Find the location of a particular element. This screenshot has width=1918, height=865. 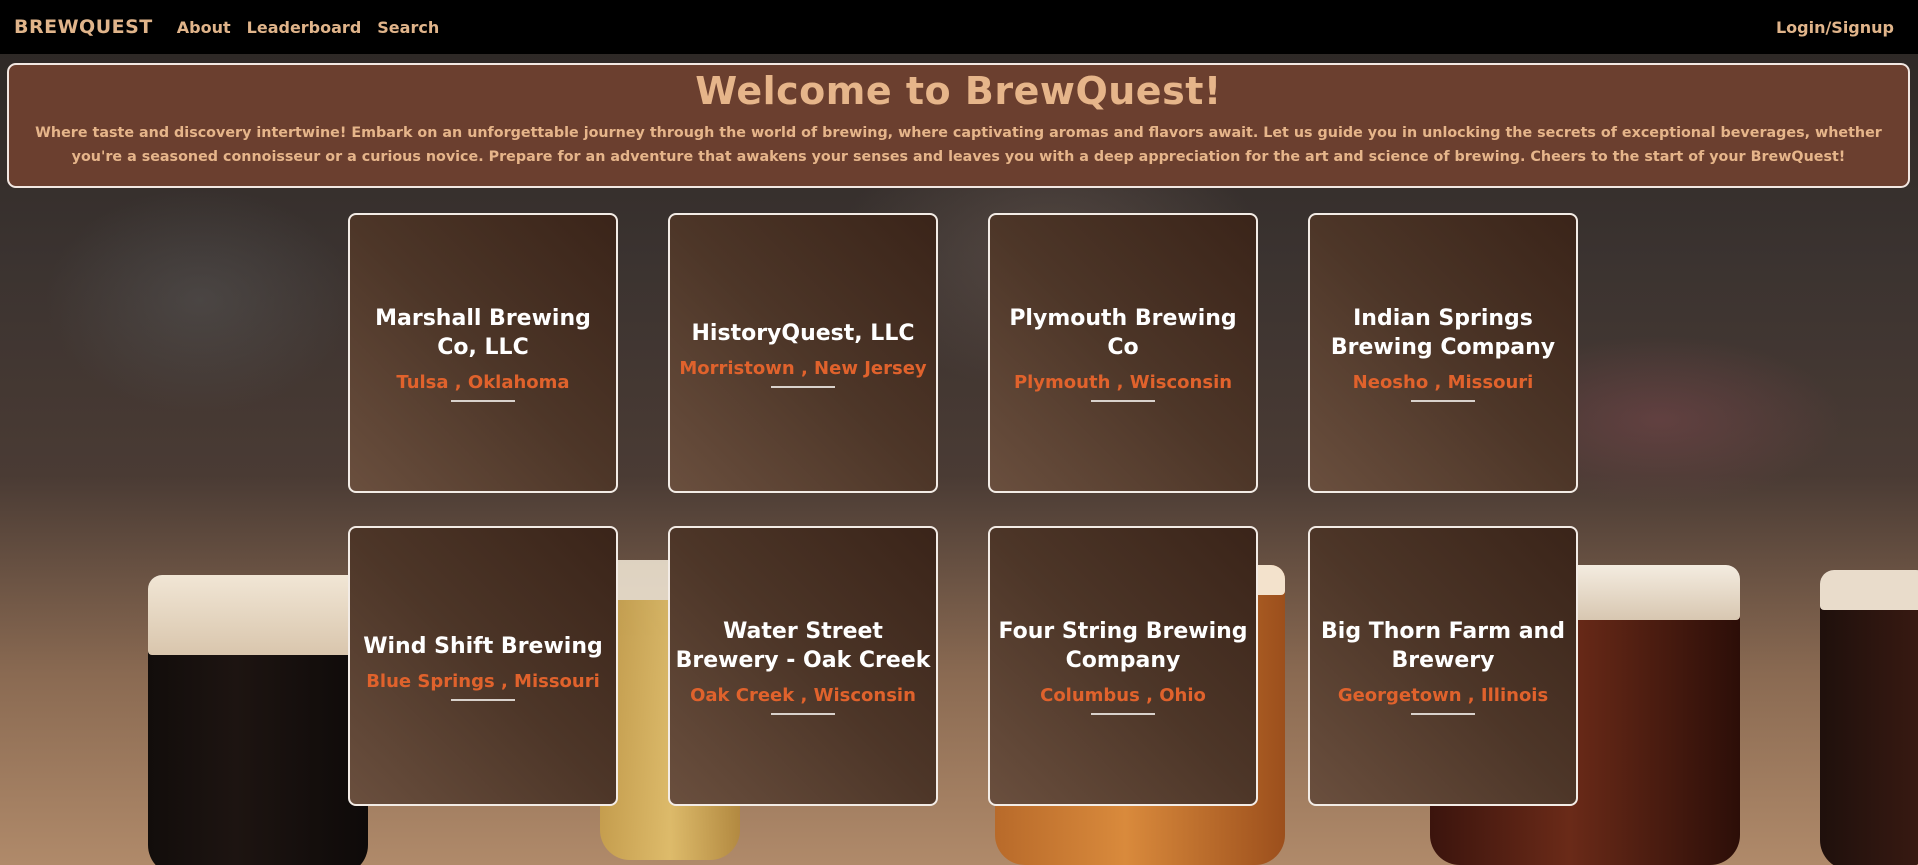

brewery-location: Georgetown , Illinois is located at coordinates (1443, 695).